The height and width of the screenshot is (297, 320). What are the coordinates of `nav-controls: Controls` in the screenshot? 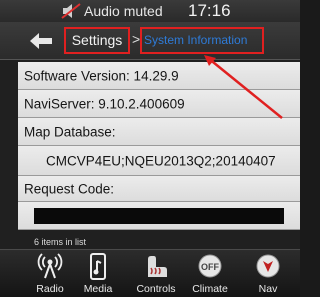 It's located at (156, 273).